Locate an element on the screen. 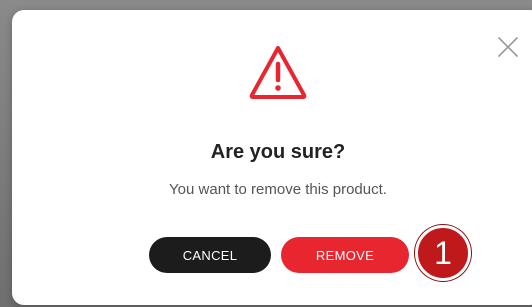  remove-button: REMOVE is located at coordinates (345, 255).